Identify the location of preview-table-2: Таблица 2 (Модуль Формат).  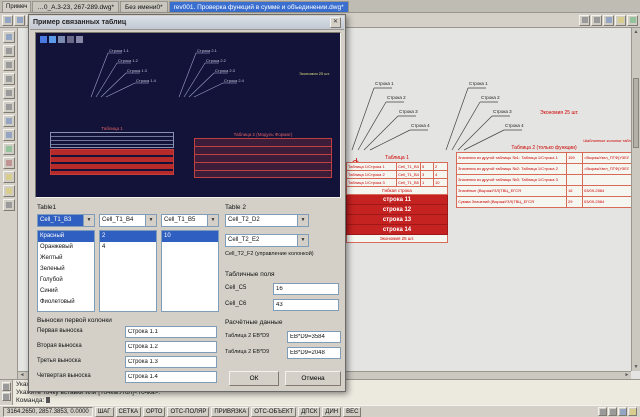
(263, 154).